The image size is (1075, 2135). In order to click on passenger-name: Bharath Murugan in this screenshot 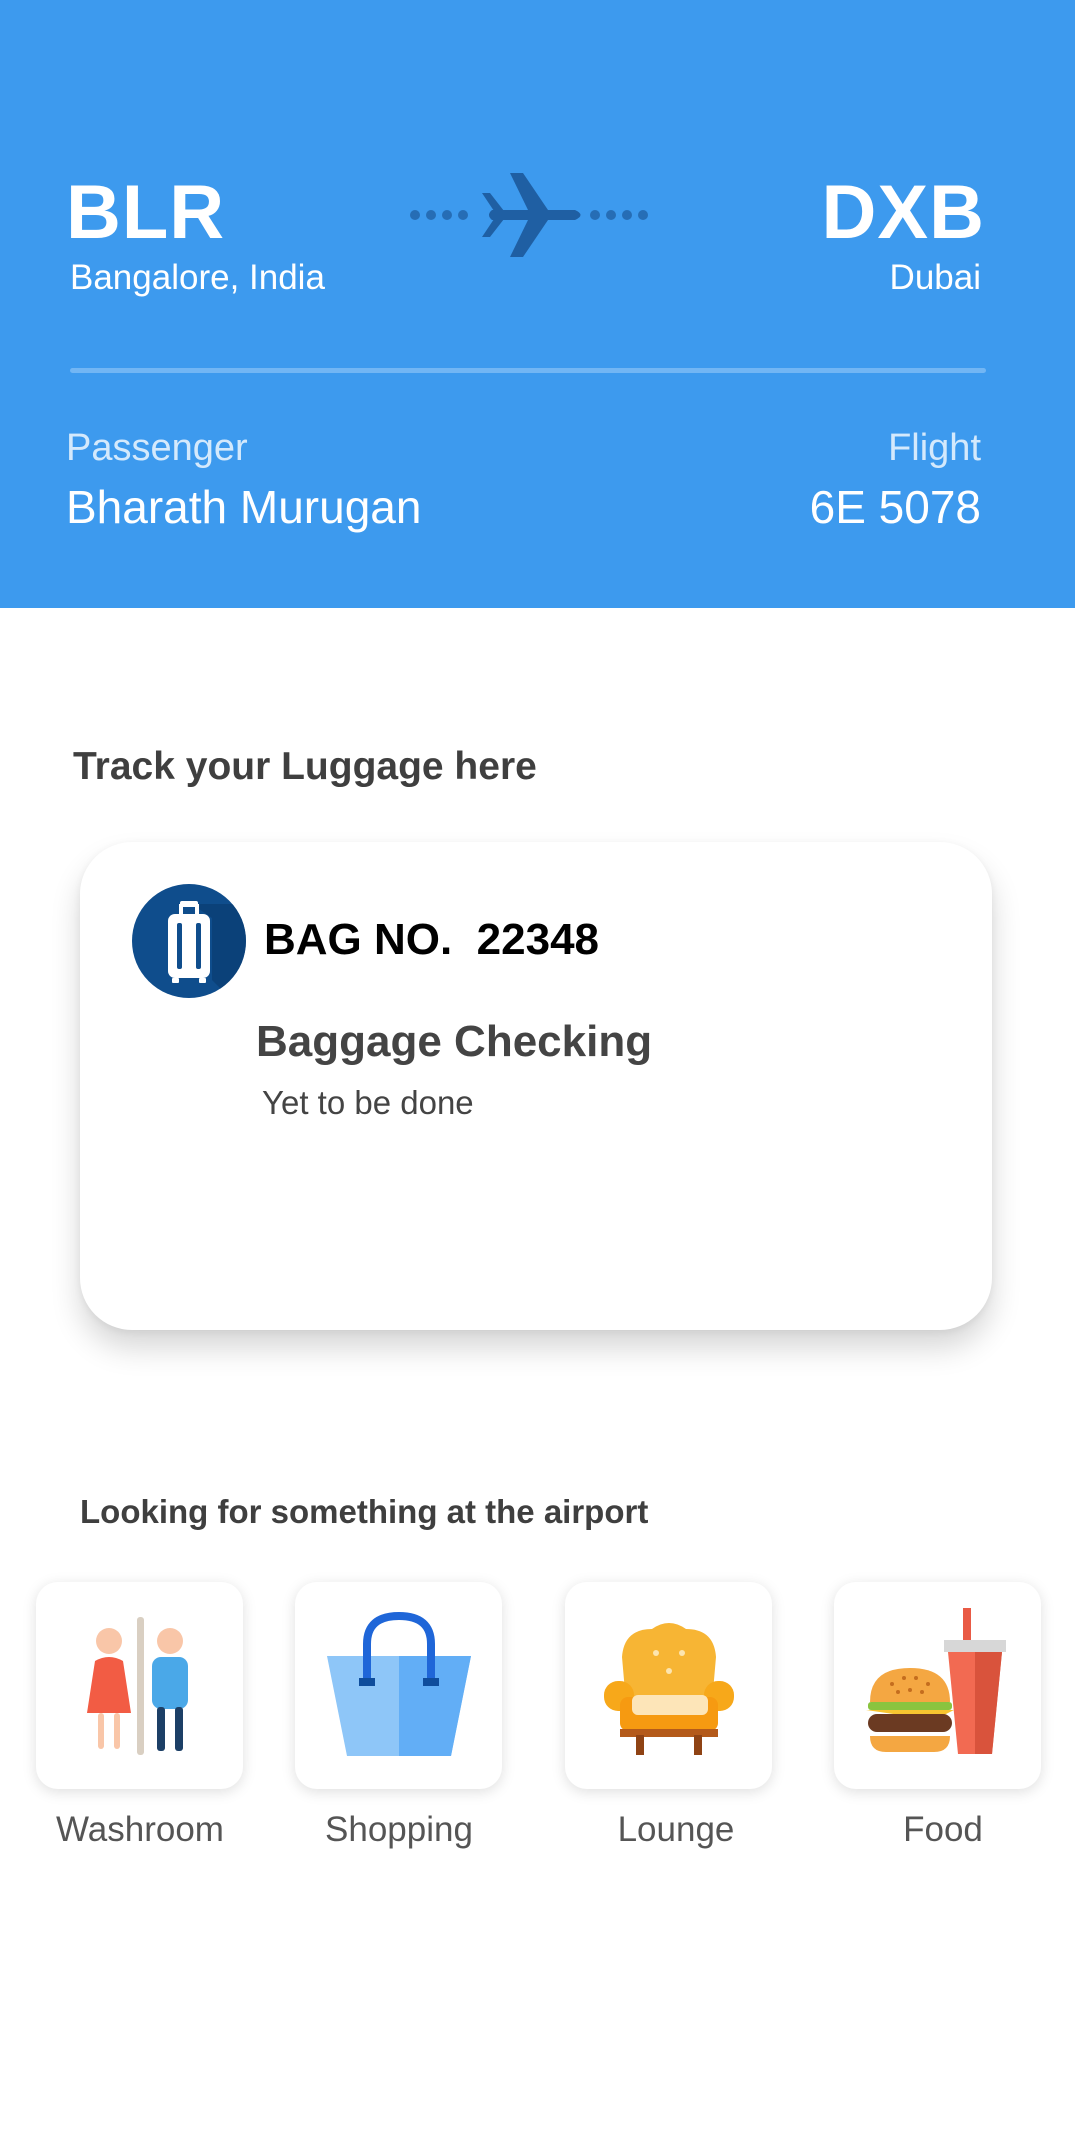, I will do `click(244, 507)`.